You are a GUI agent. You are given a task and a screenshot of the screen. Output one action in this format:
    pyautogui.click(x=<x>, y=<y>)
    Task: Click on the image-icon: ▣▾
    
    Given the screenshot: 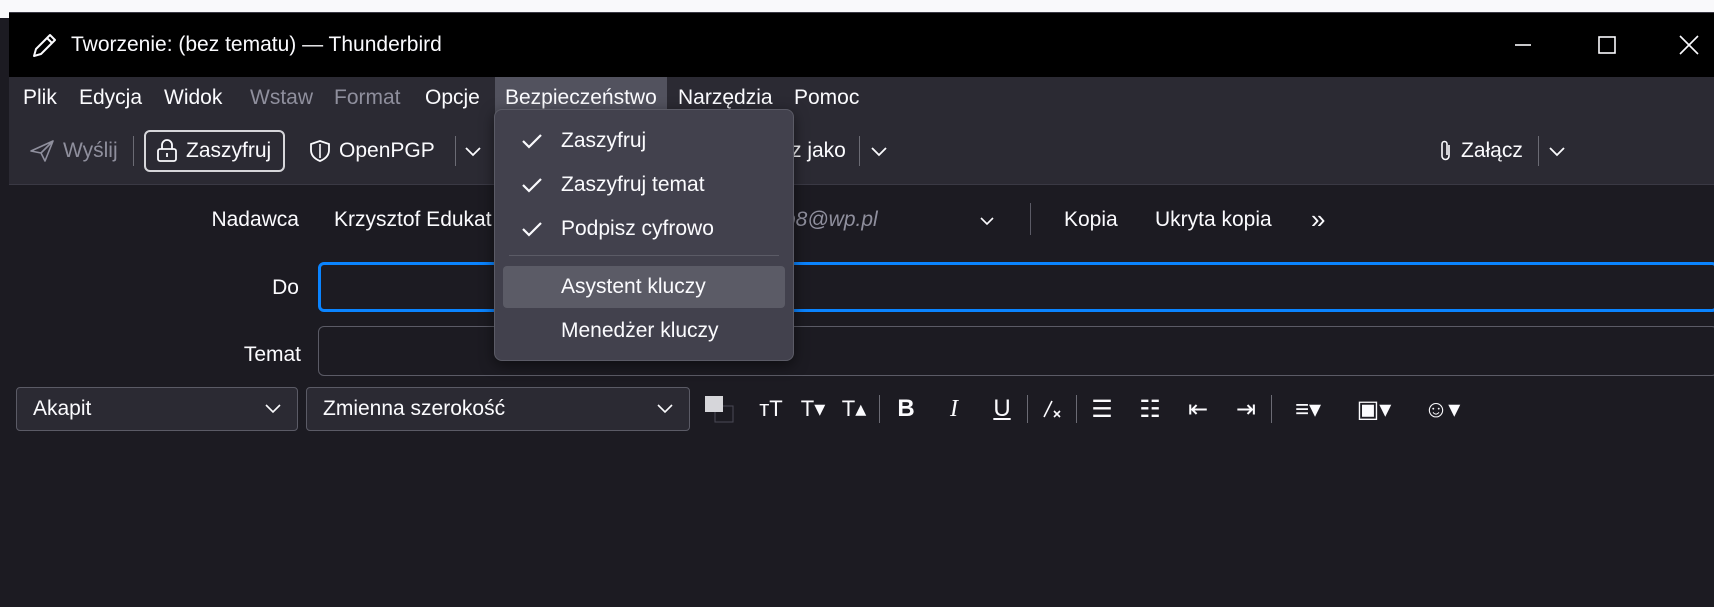 What is the action you would take?
    pyautogui.click(x=1374, y=409)
    